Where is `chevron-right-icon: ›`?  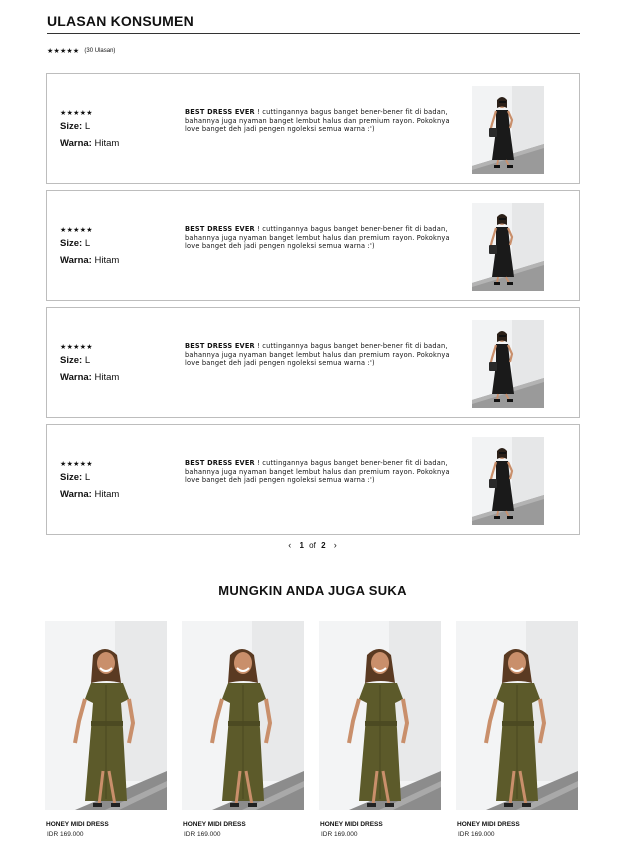
chevron-right-icon: › is located at coordinates (335, 545).